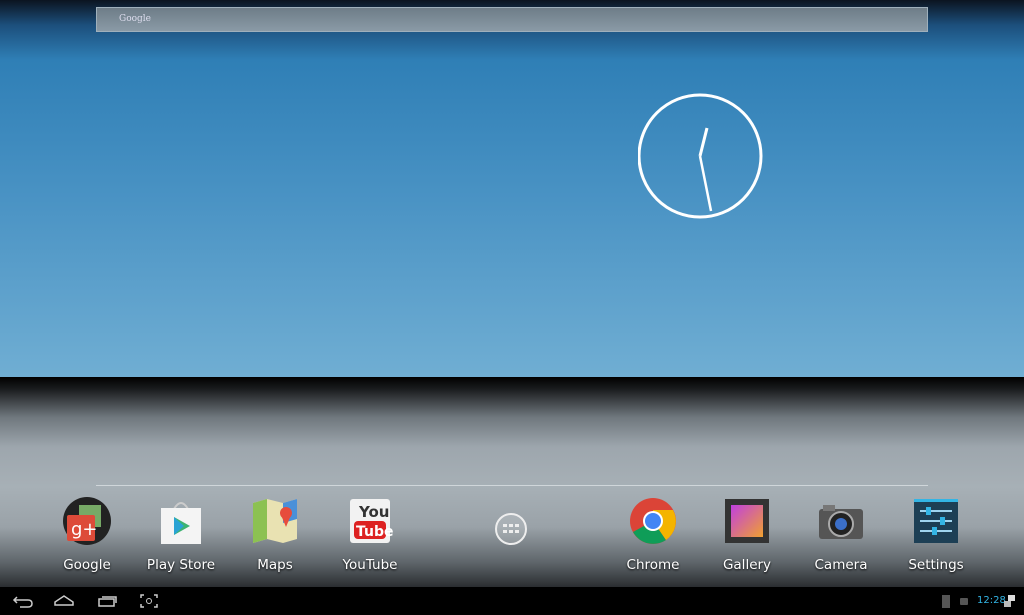 The image size is (1024, 615). I want to click on recent-apps-button-icon, so click(108, 601).